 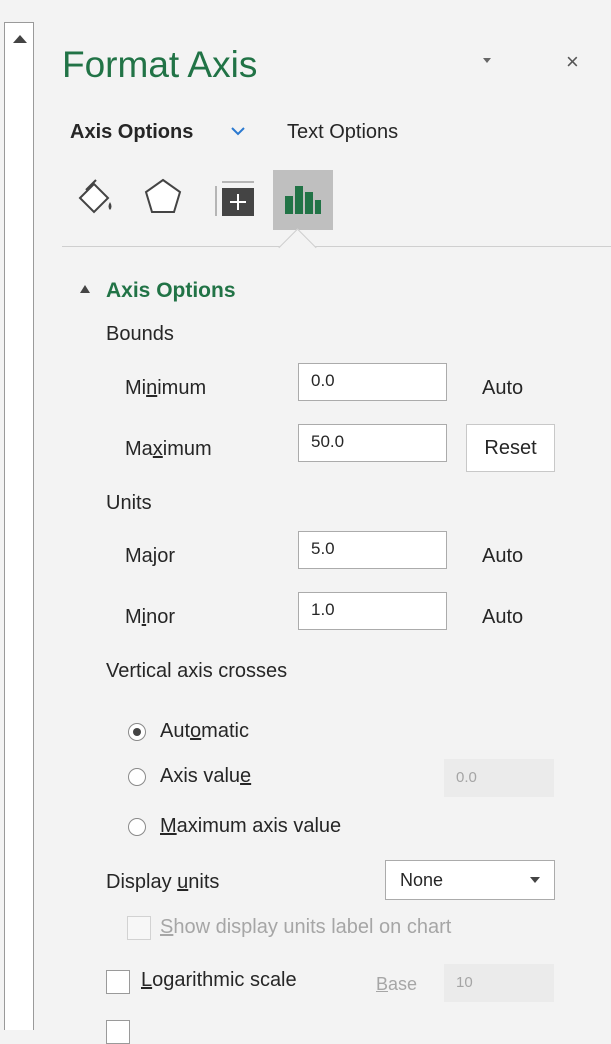 I want to click on scroll-up-icon, so click(x=20, y=39).